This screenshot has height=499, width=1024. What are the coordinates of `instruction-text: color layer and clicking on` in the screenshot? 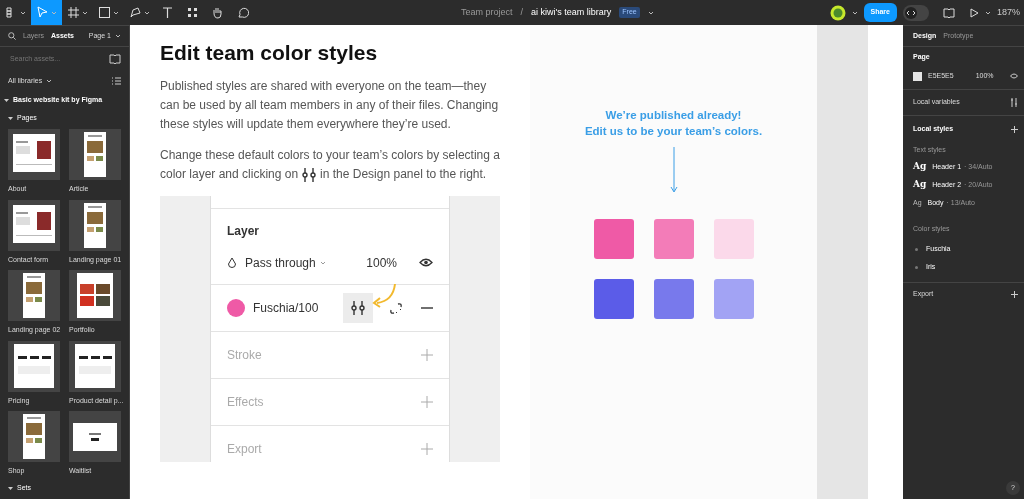 It's located at (229, 175).